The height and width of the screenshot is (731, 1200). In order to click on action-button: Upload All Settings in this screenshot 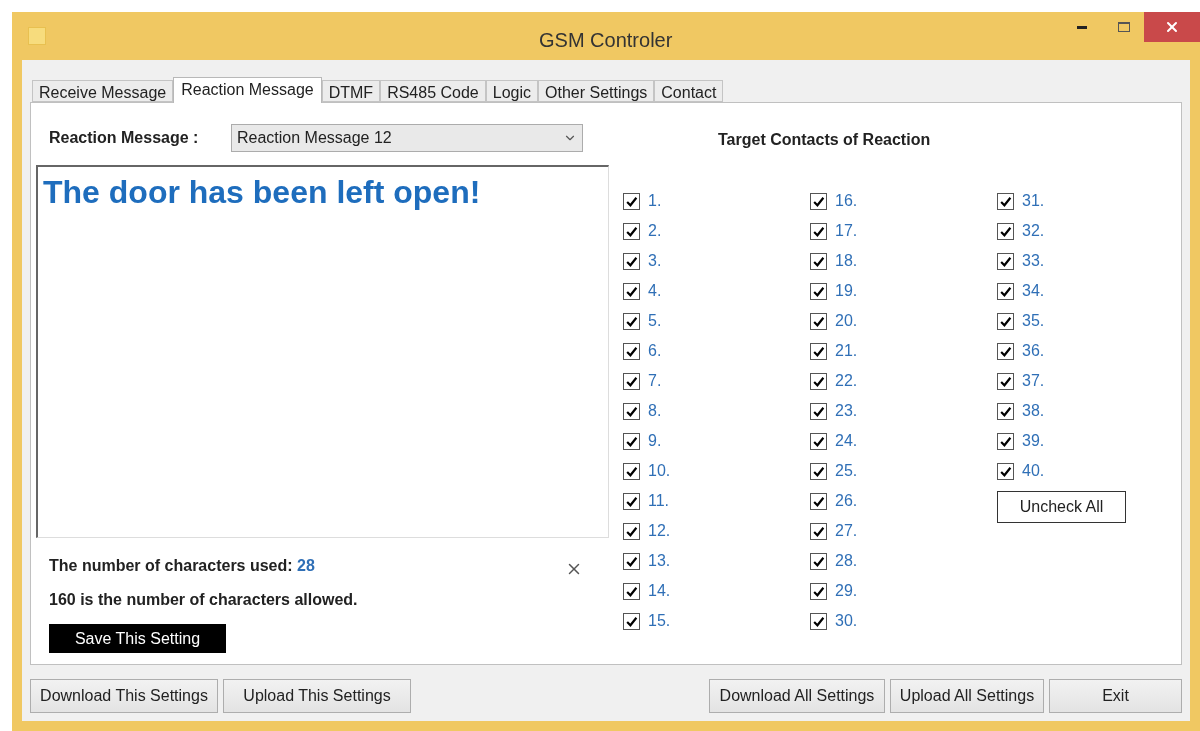, I will do `click(967, 696)`.